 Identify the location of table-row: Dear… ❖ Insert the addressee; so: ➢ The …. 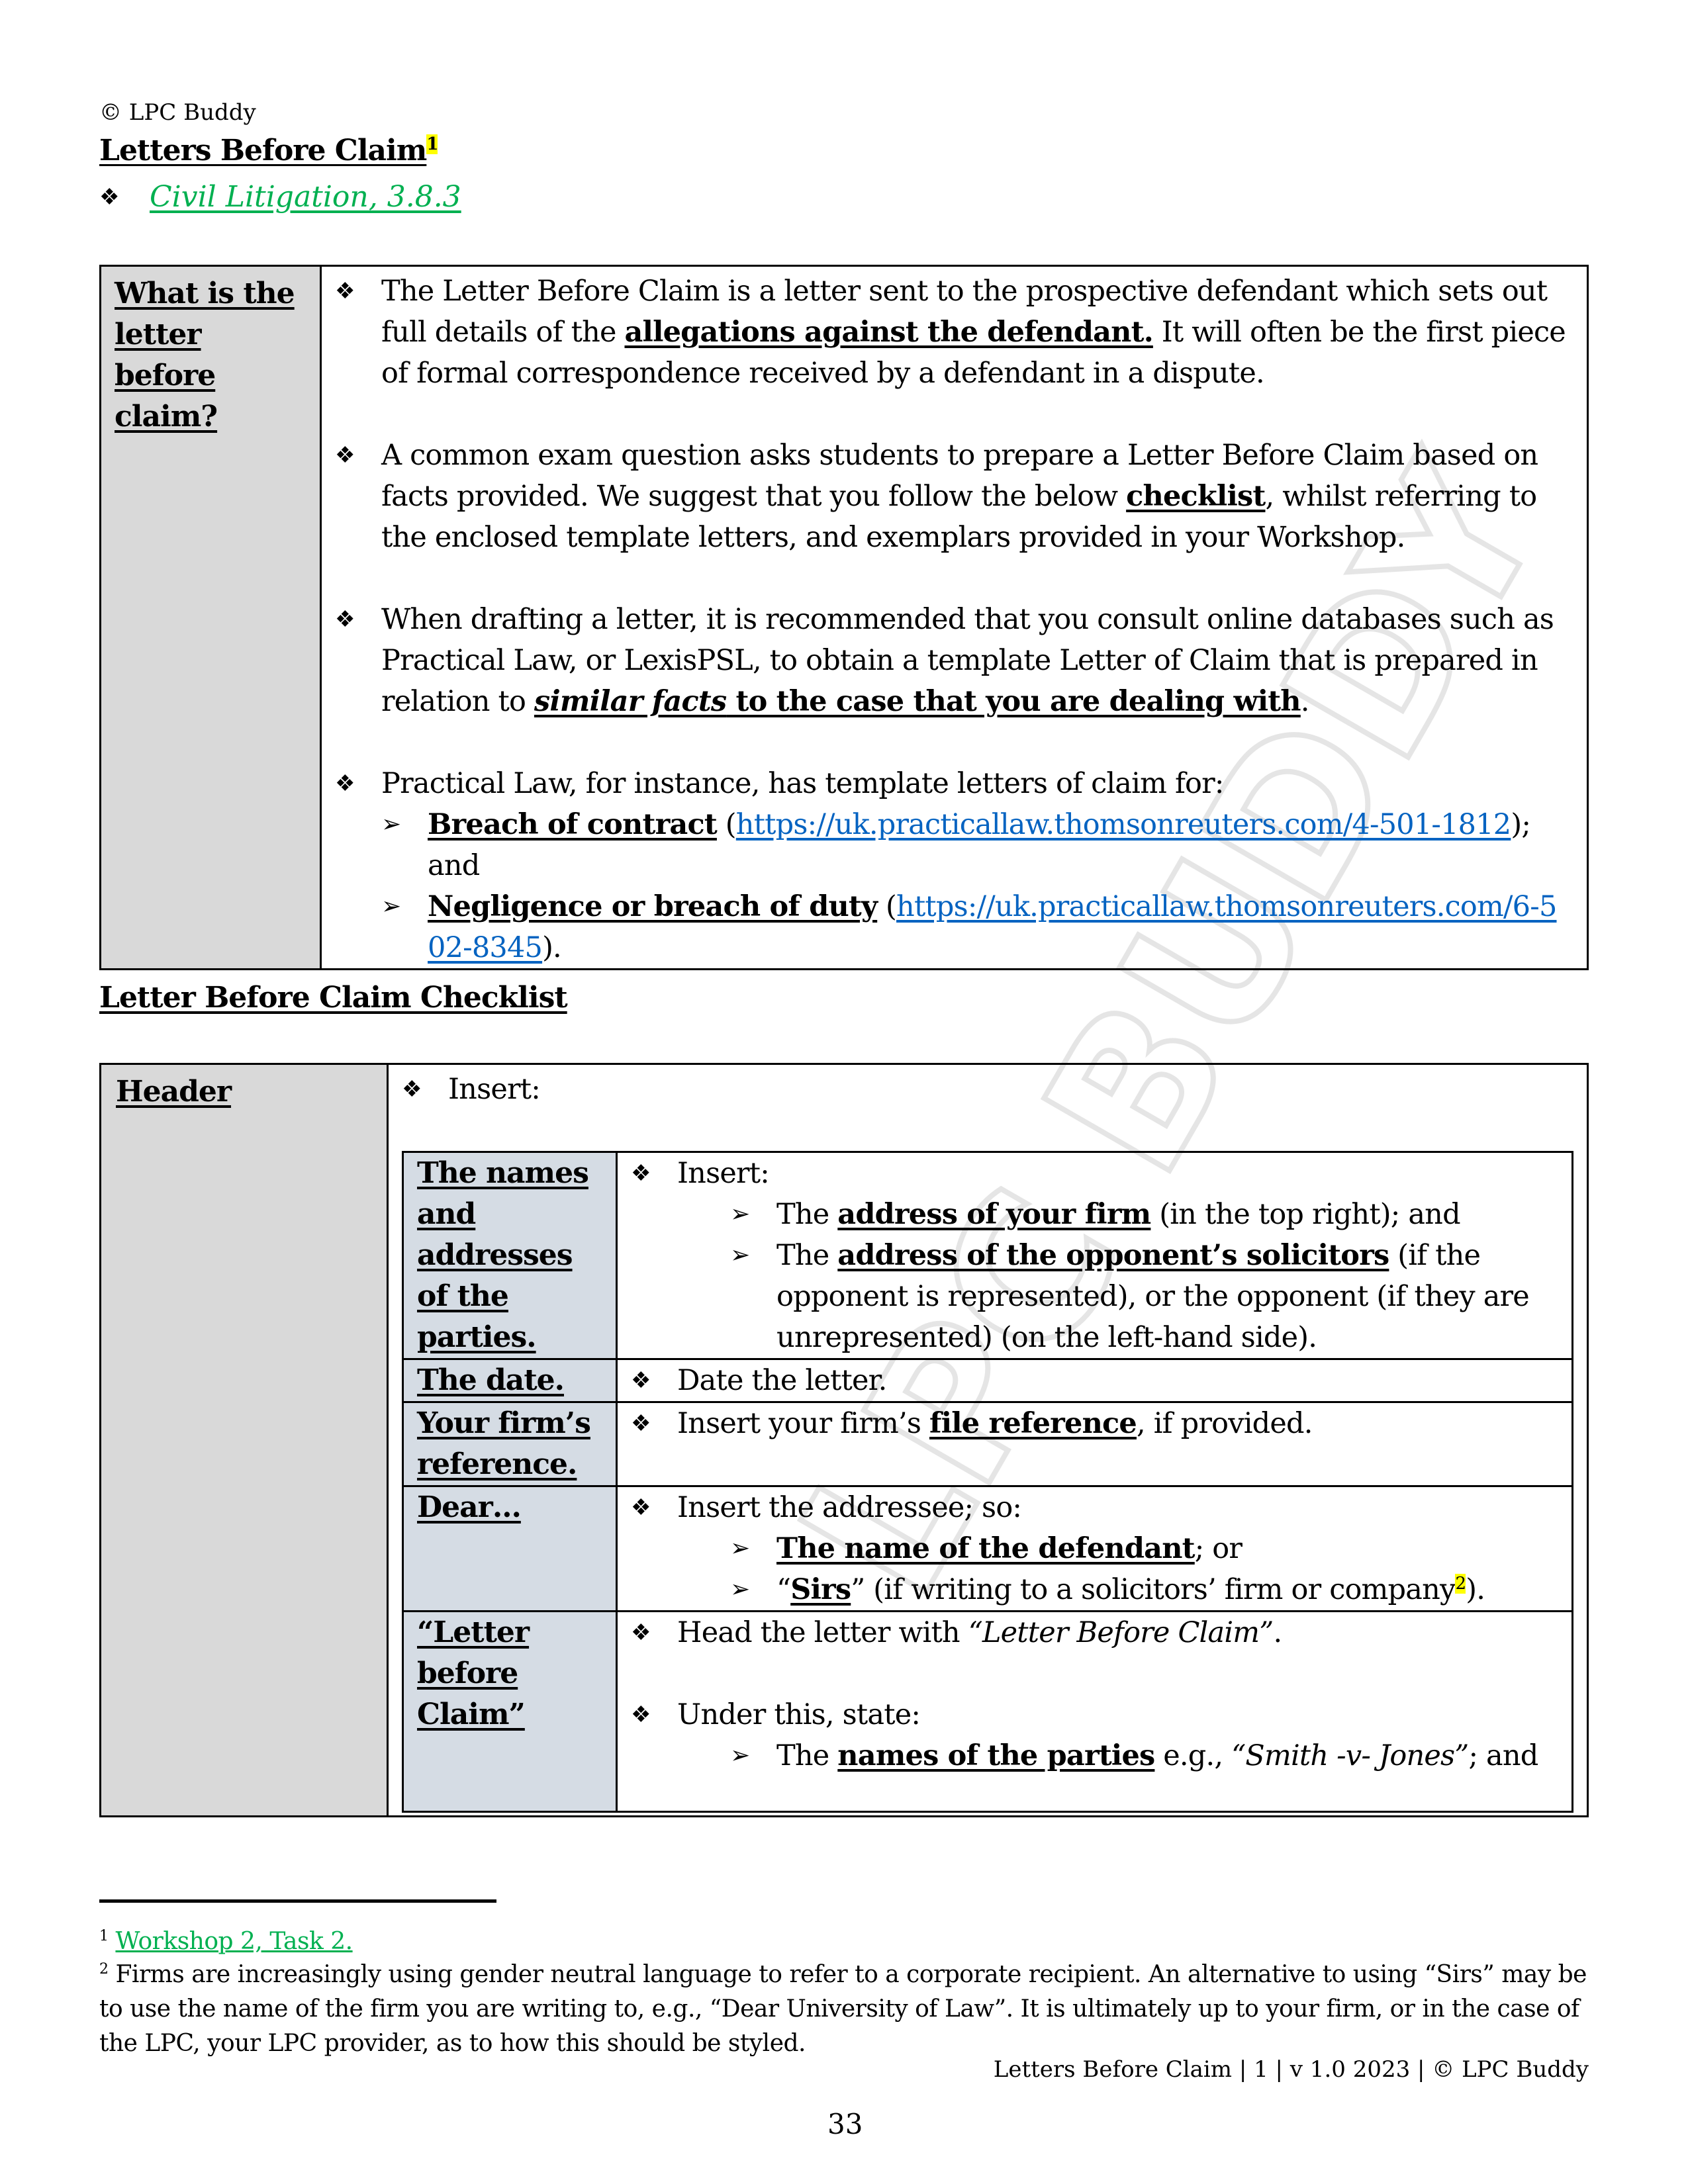
(987, 1548).